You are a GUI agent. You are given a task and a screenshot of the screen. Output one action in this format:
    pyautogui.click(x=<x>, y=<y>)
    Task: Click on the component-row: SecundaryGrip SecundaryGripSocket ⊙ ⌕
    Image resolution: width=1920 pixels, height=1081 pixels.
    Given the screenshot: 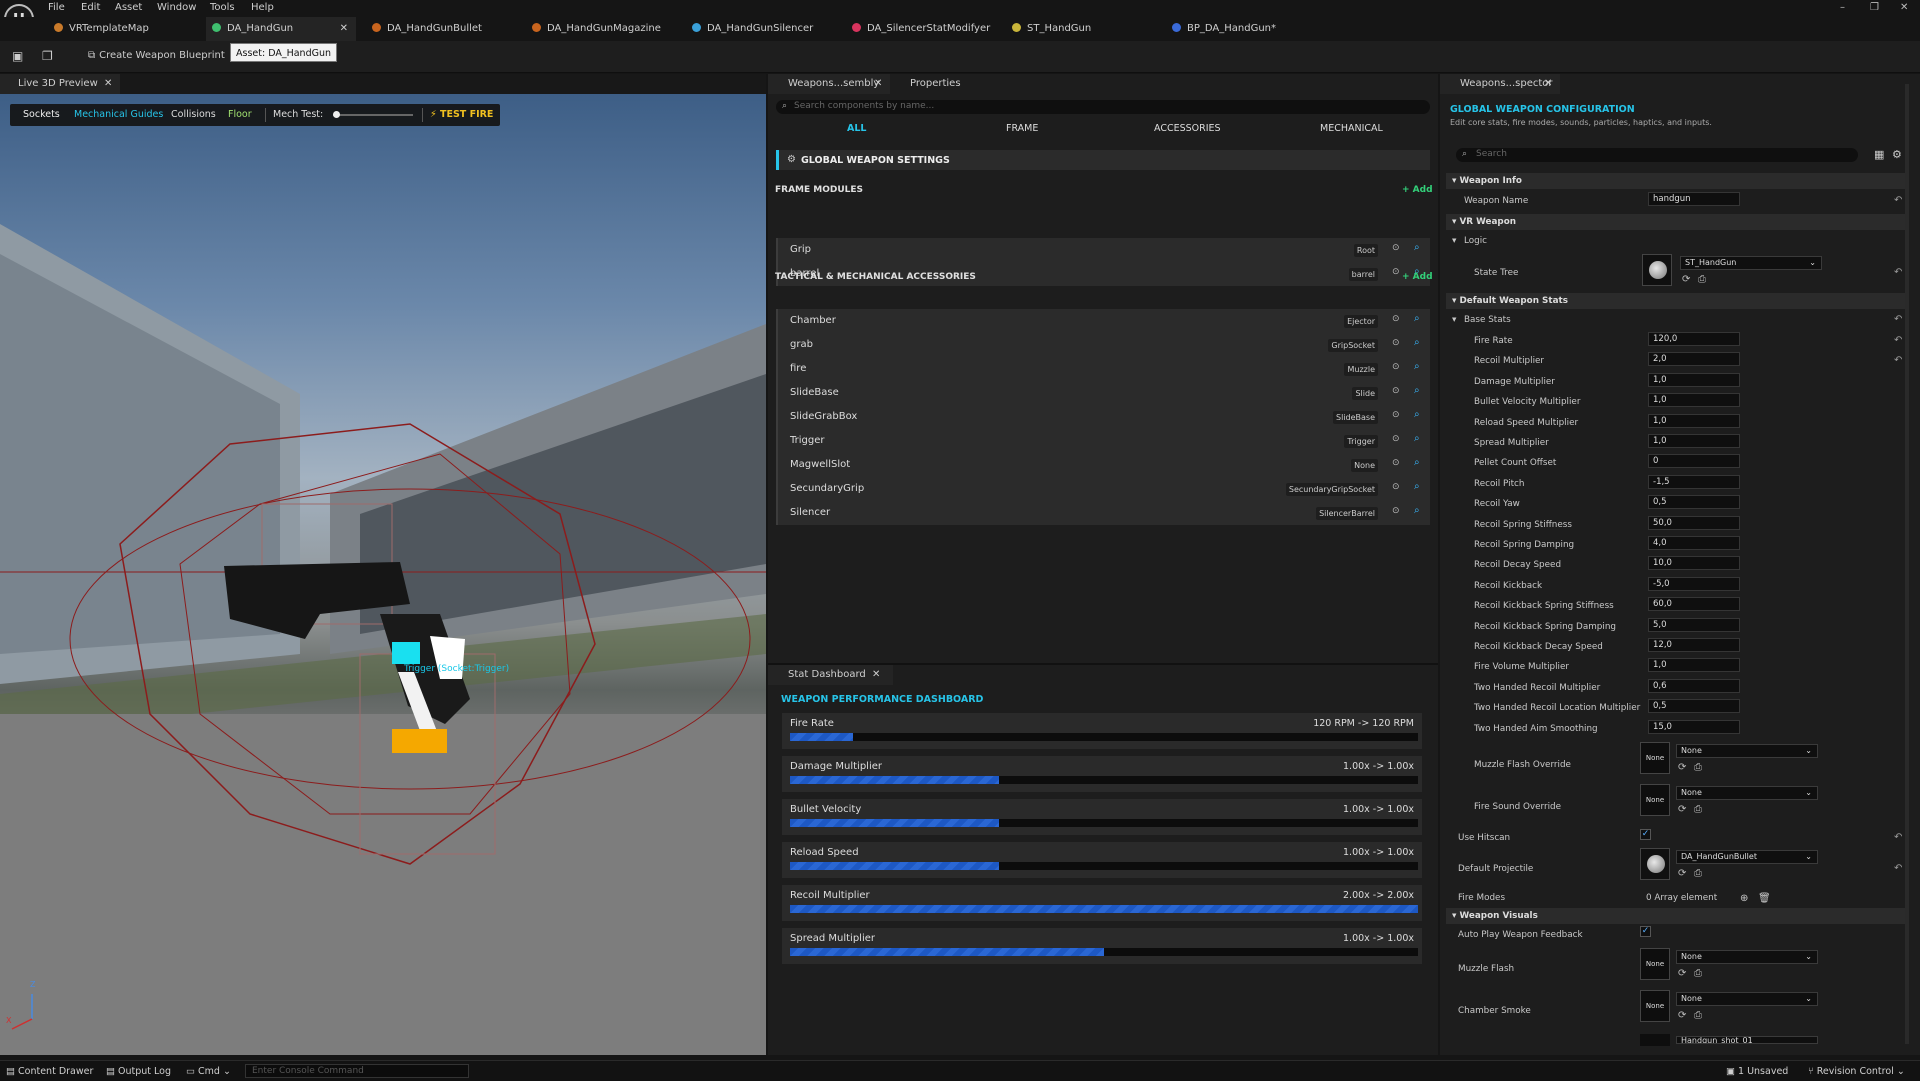 What is the action you would take?
    pyautogui.click(x=1103, y=489)
    